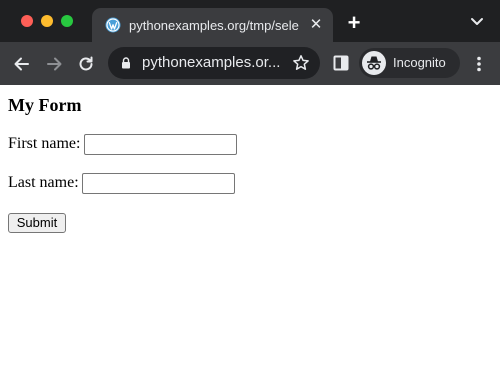 This screenshot has width=500, height=375. I want to click on arrow-left-icon, so click(21, 64).